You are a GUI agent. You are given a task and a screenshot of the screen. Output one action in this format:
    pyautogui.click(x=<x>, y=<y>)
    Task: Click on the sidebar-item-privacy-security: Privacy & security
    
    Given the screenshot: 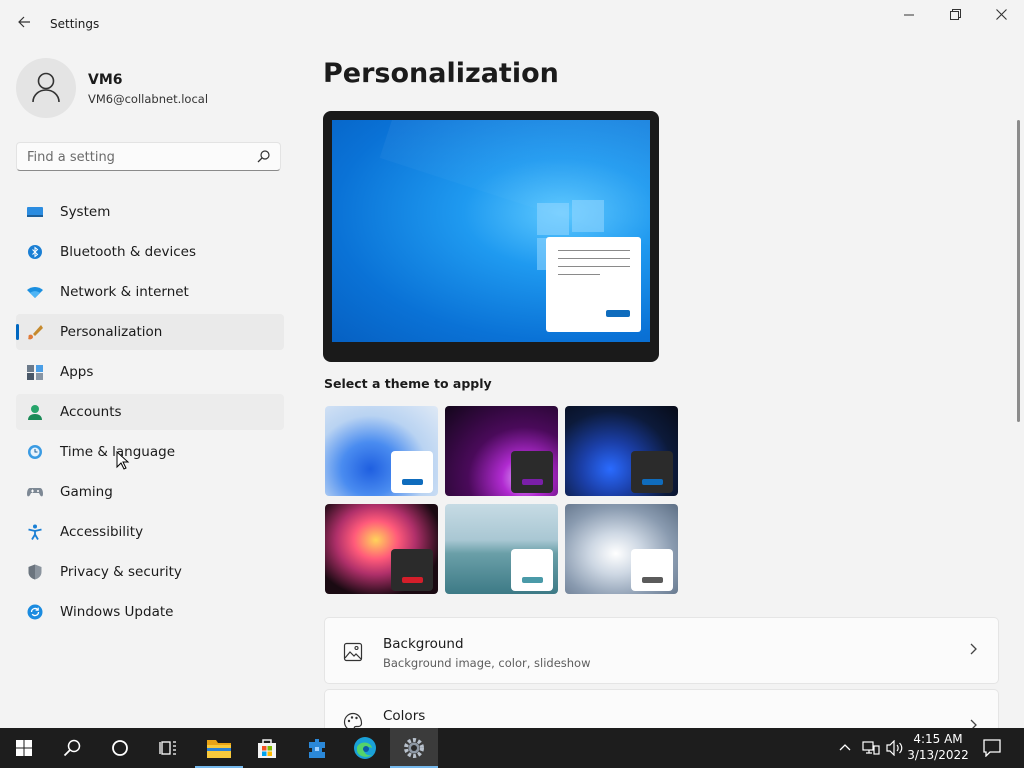 What is the action you would take?
    pyautogui.click(x=150, y=572)
    